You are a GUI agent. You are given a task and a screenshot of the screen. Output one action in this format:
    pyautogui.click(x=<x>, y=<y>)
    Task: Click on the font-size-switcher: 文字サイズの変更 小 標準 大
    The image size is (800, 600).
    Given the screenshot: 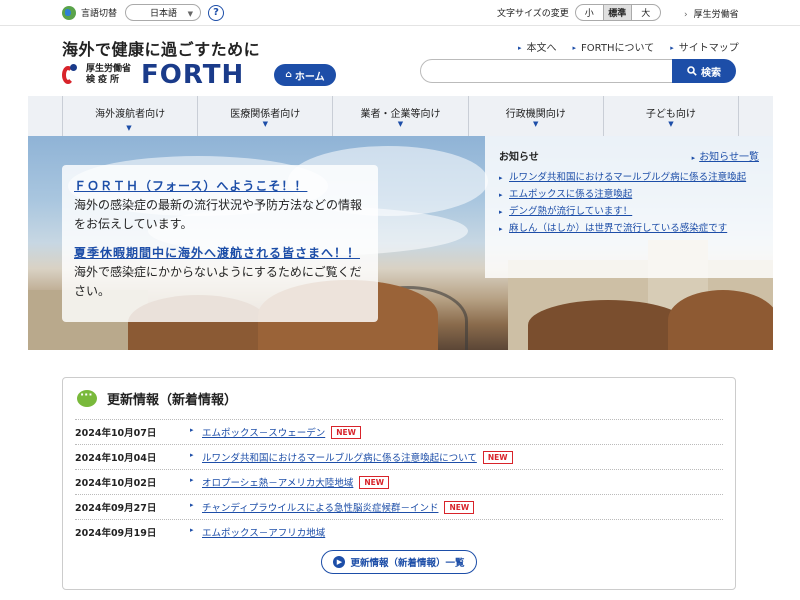 What is the action you would take?
    pyautogui.click(x=579, y=12)
    